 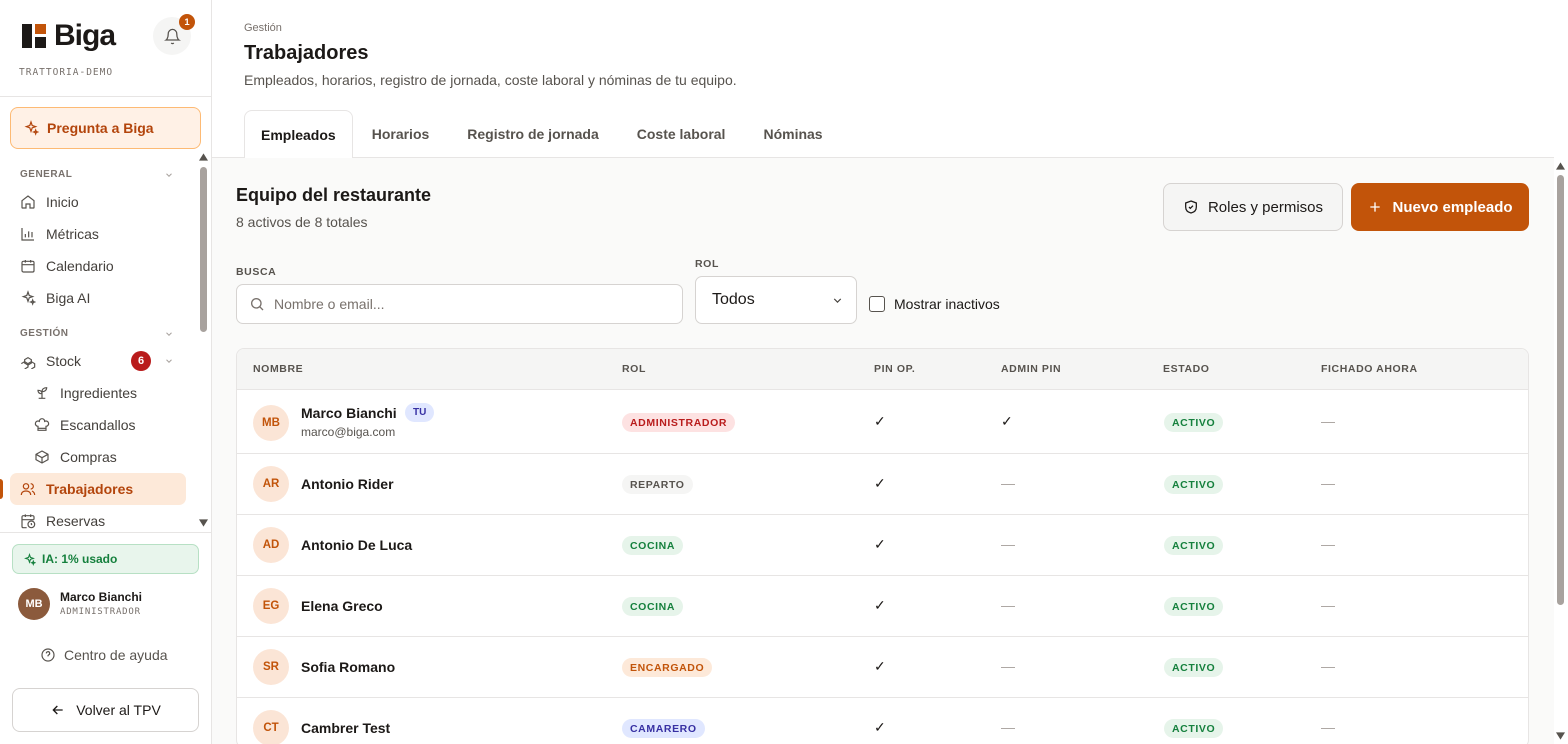 I want to click on sidebar-item-ingredientes: Ingredientes, so click(x=85, y=393).